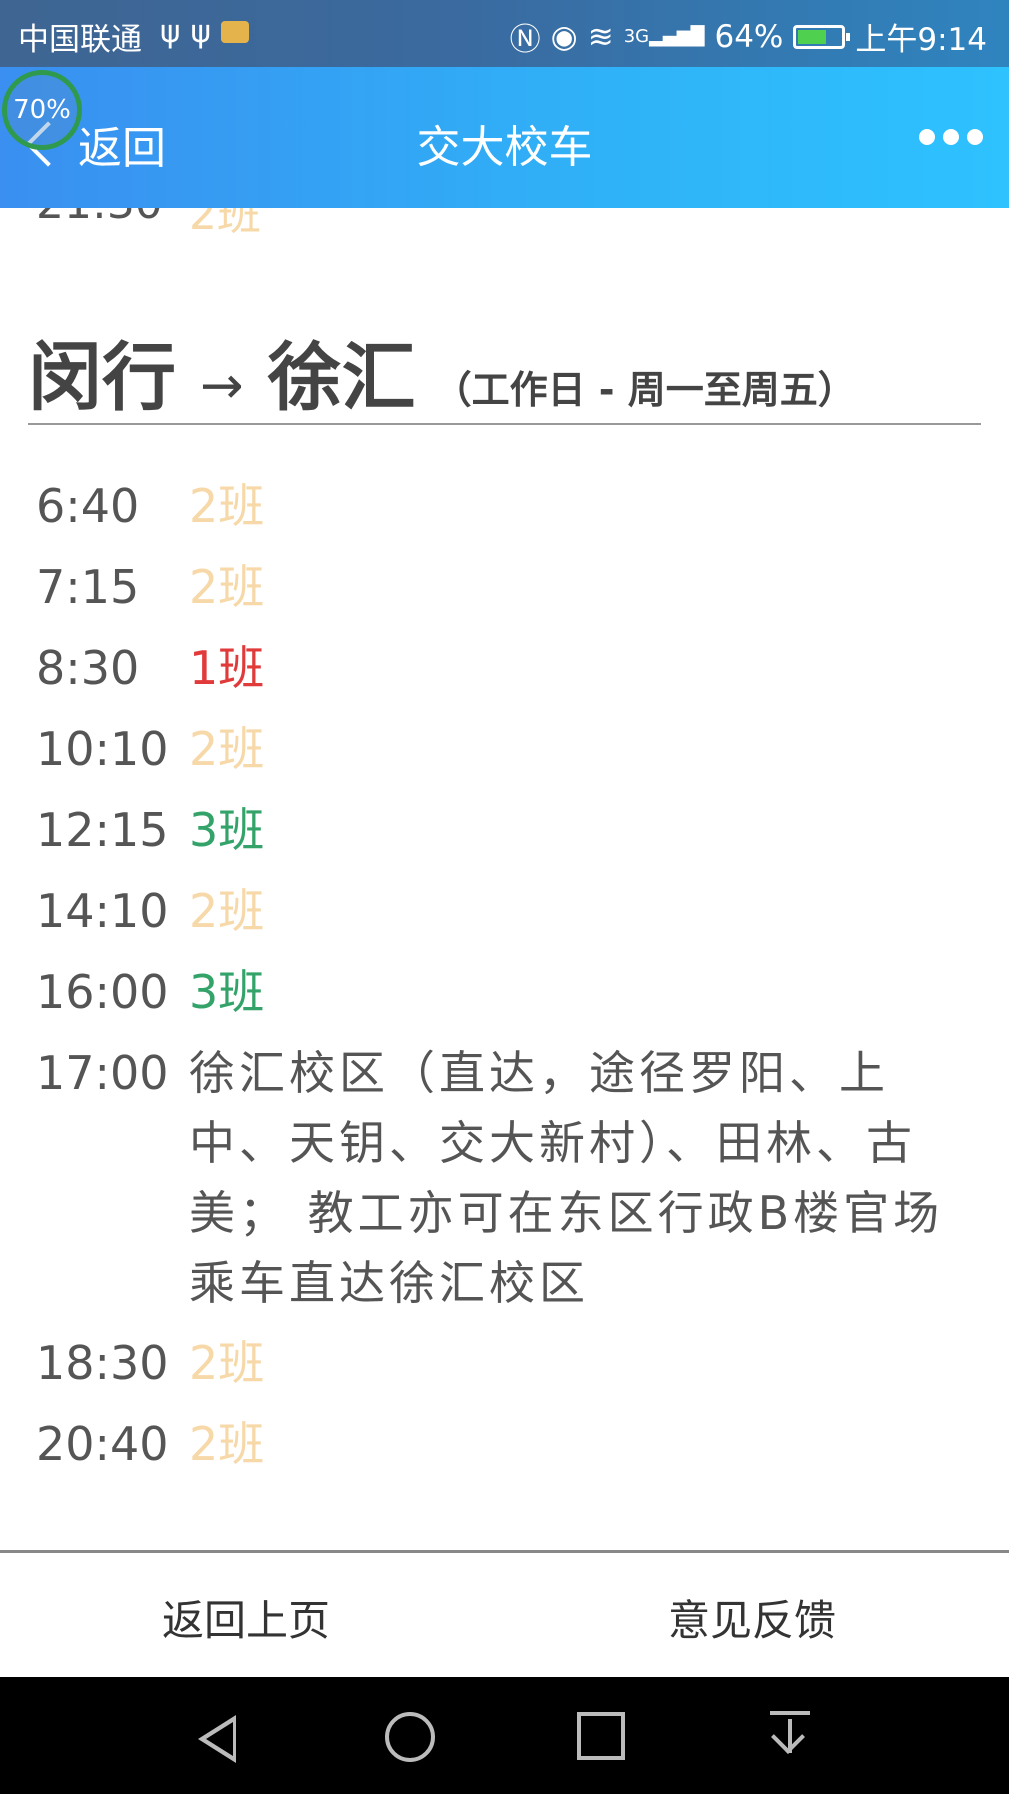  I want to click on row-time: 6:40, so click(88, 506).